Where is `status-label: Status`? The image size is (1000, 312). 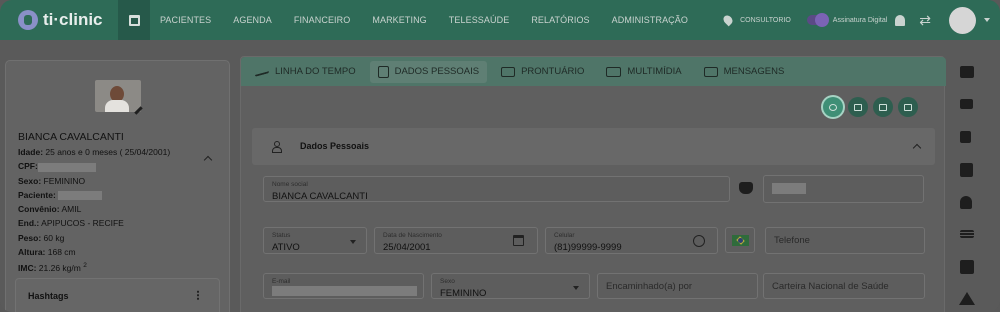 status-label: Status is located at coordinates (281, 235).